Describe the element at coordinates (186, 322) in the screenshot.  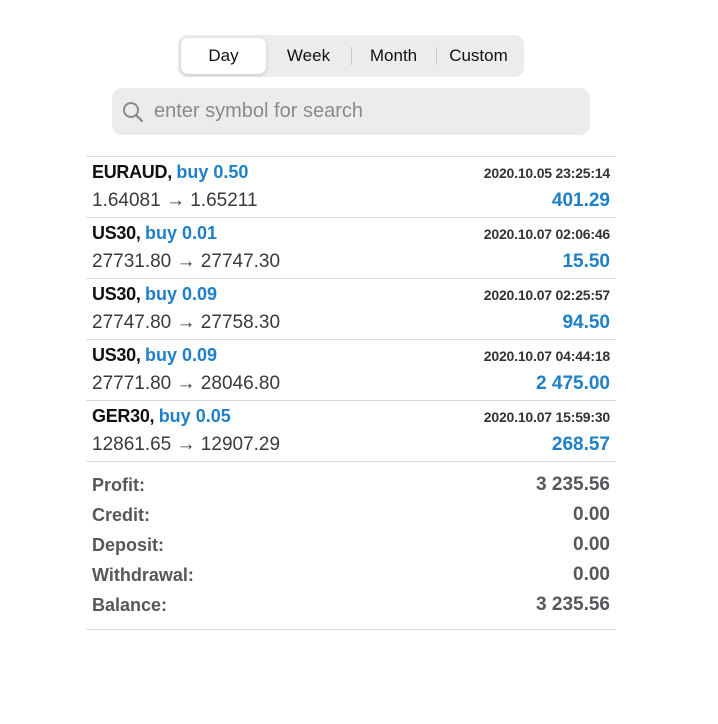
I see `deal-prices: 27747.80 → 27758.30` at that location.